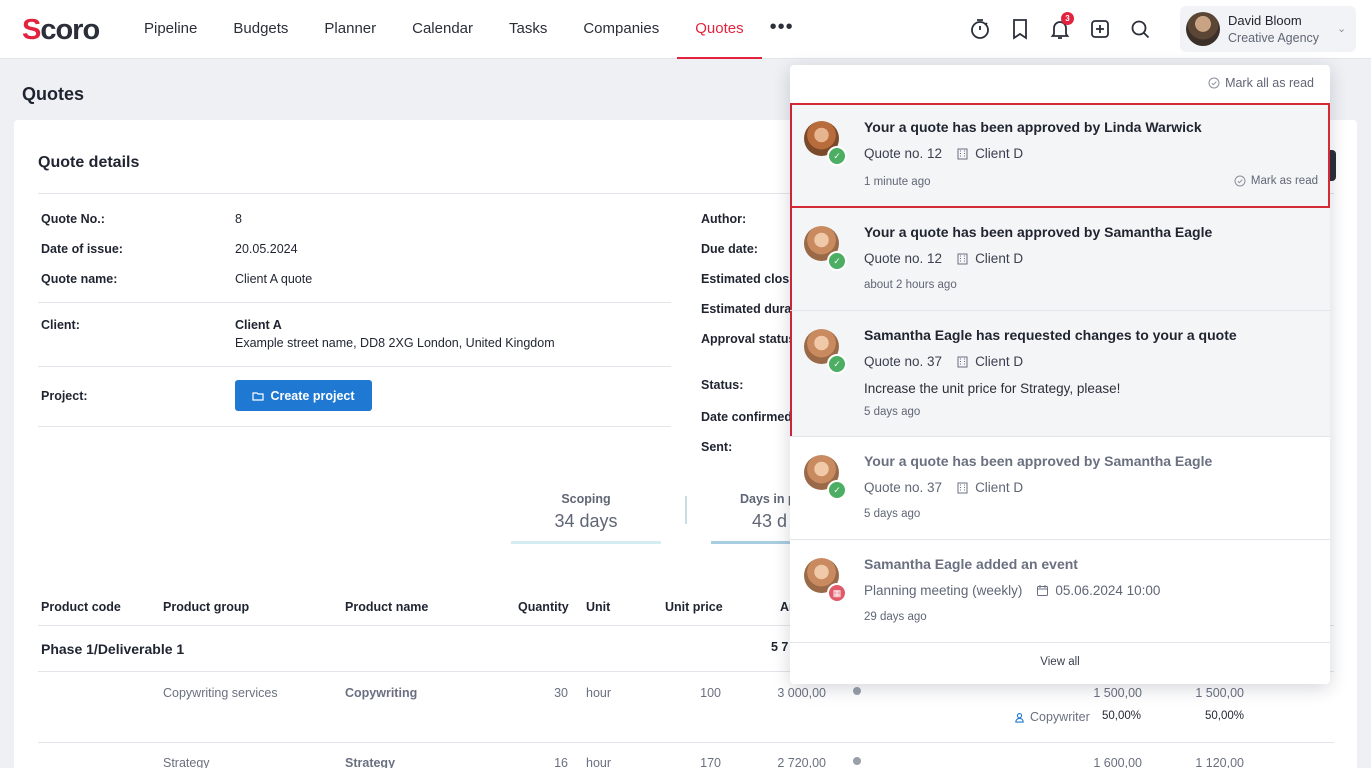  Describe the element at coordinates (60, 325) in the screenshot. I see `field-label-client: Client:` at that location.